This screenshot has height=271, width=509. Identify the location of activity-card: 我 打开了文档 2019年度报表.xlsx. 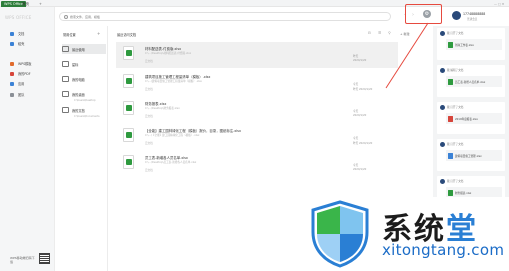
(471, 118).